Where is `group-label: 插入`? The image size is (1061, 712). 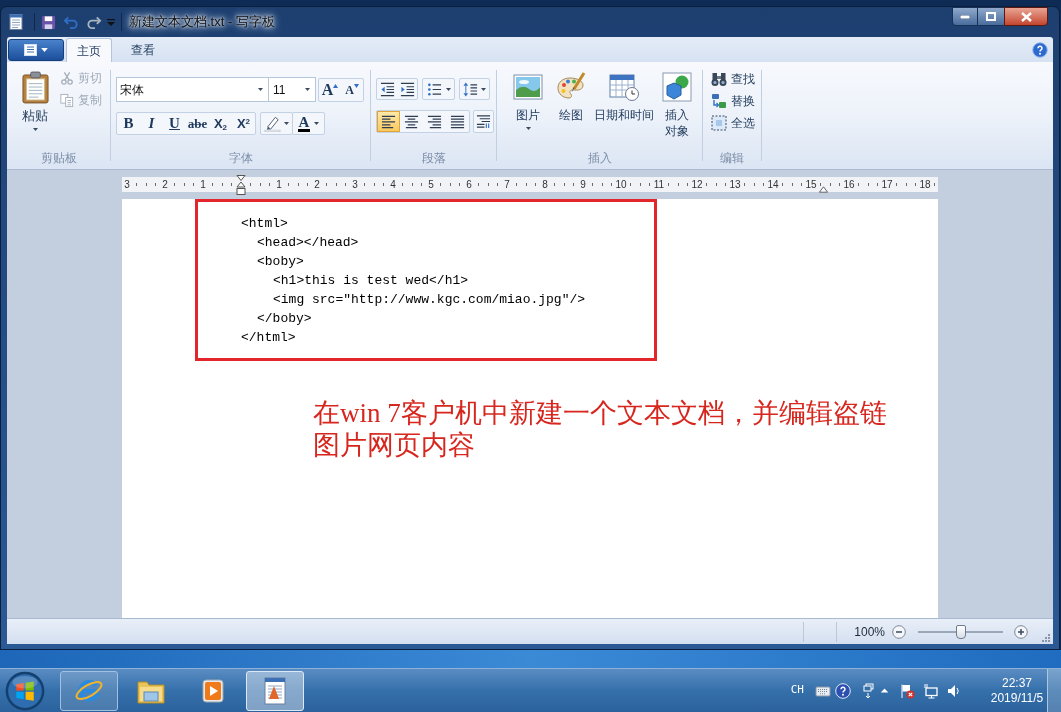 group-label: 插入 is located at coordinates (599, 158).